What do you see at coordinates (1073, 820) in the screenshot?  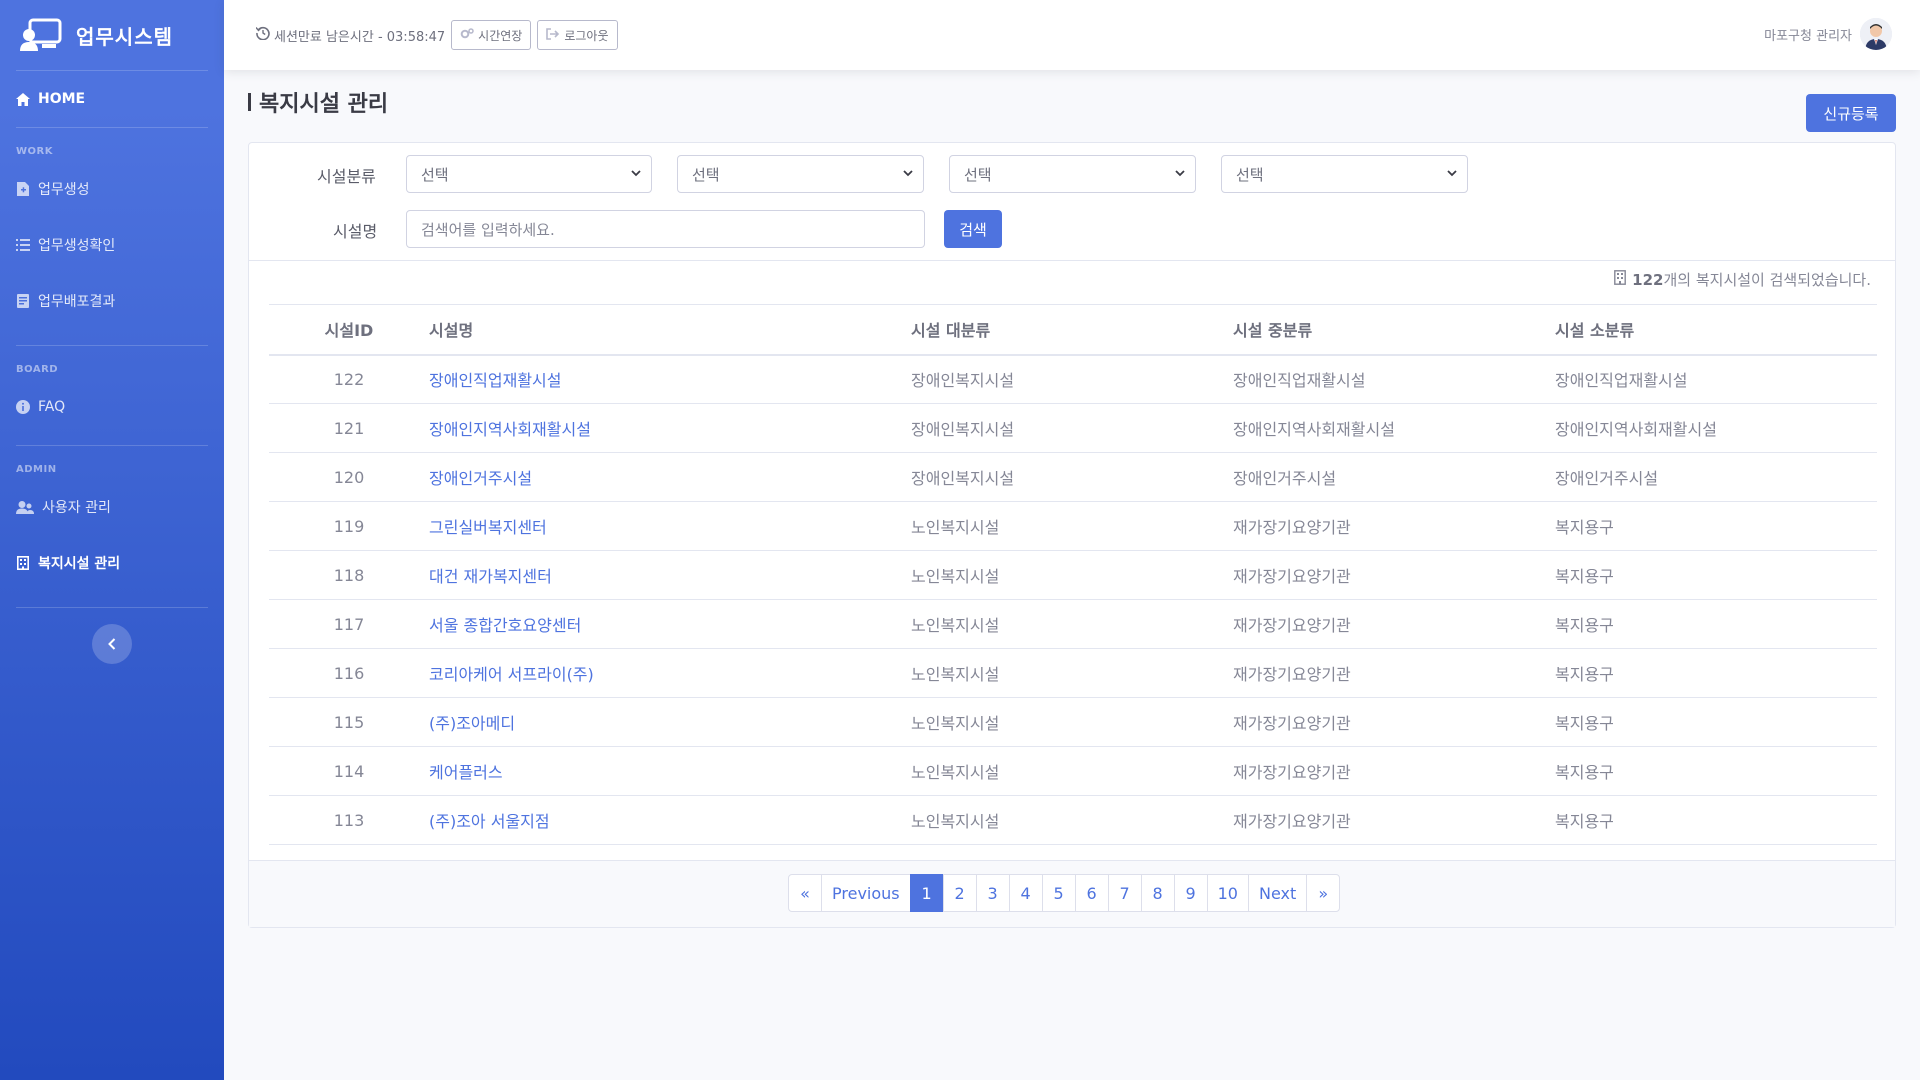 I see `table-row: 113 (주)조아 서울지점 노인복지시설 재가장기요양기관 복지용구` at bounding box center [1073, 820].